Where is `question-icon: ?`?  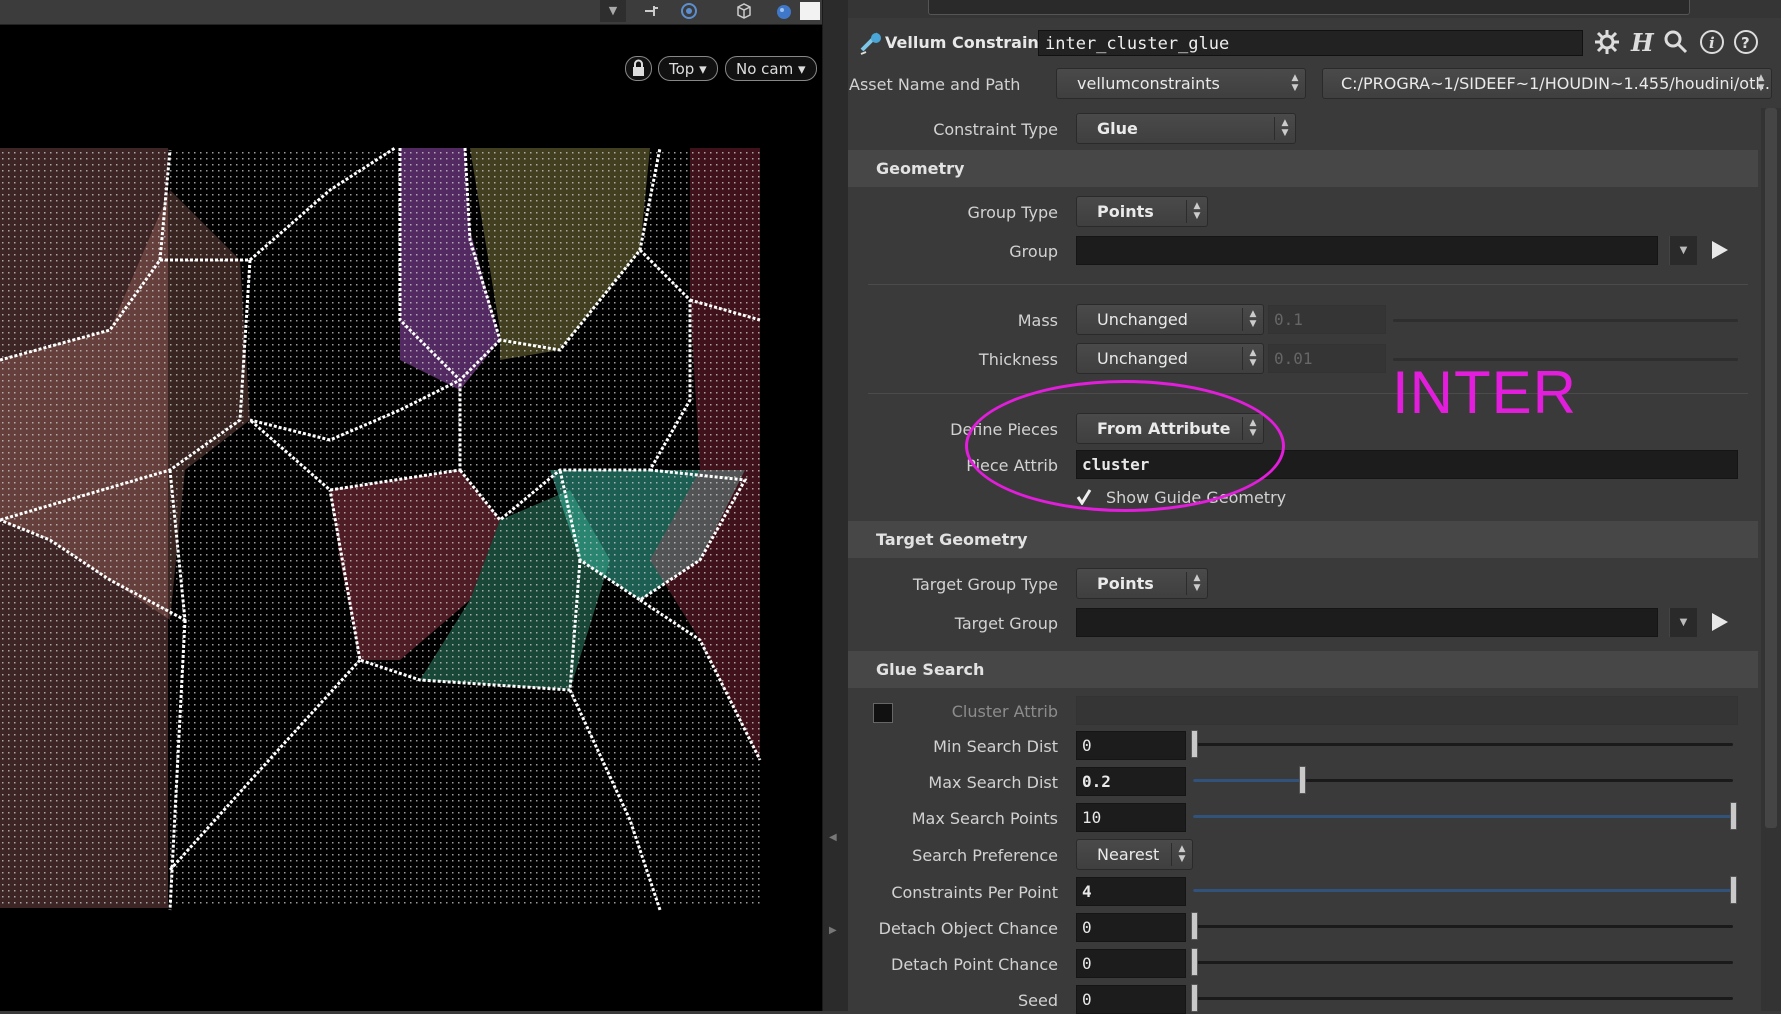
question-icon: ? is located at coordinates (1746, 42).